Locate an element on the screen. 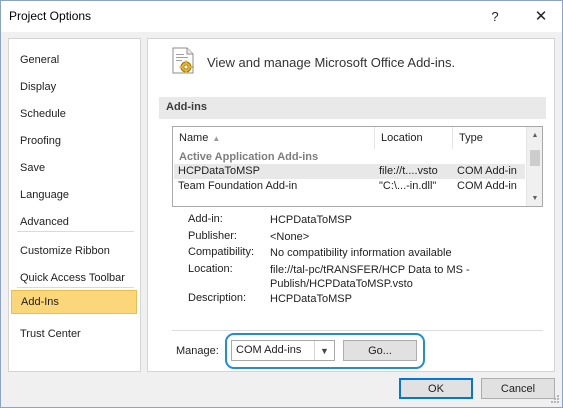  location-label: Location: is located at coordinates (210, 269).